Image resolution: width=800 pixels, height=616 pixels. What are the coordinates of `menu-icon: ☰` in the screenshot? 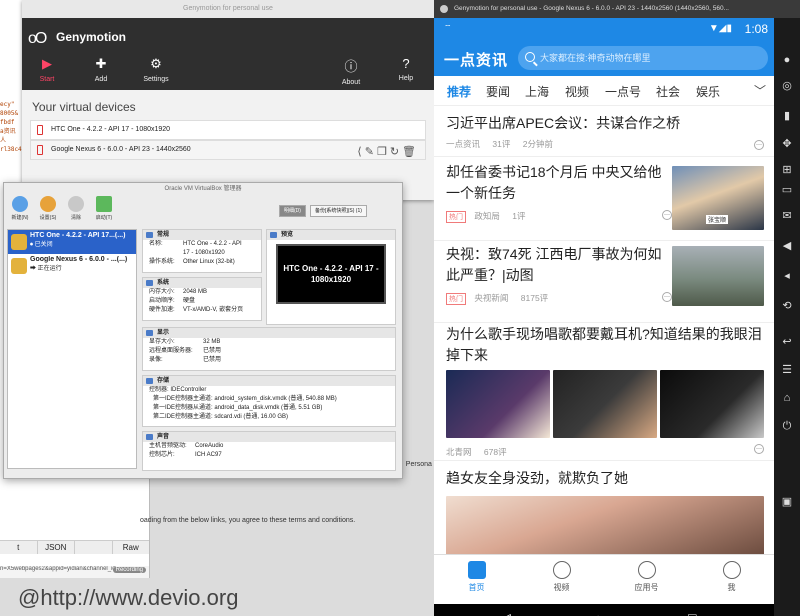 It's located at (787, 370).